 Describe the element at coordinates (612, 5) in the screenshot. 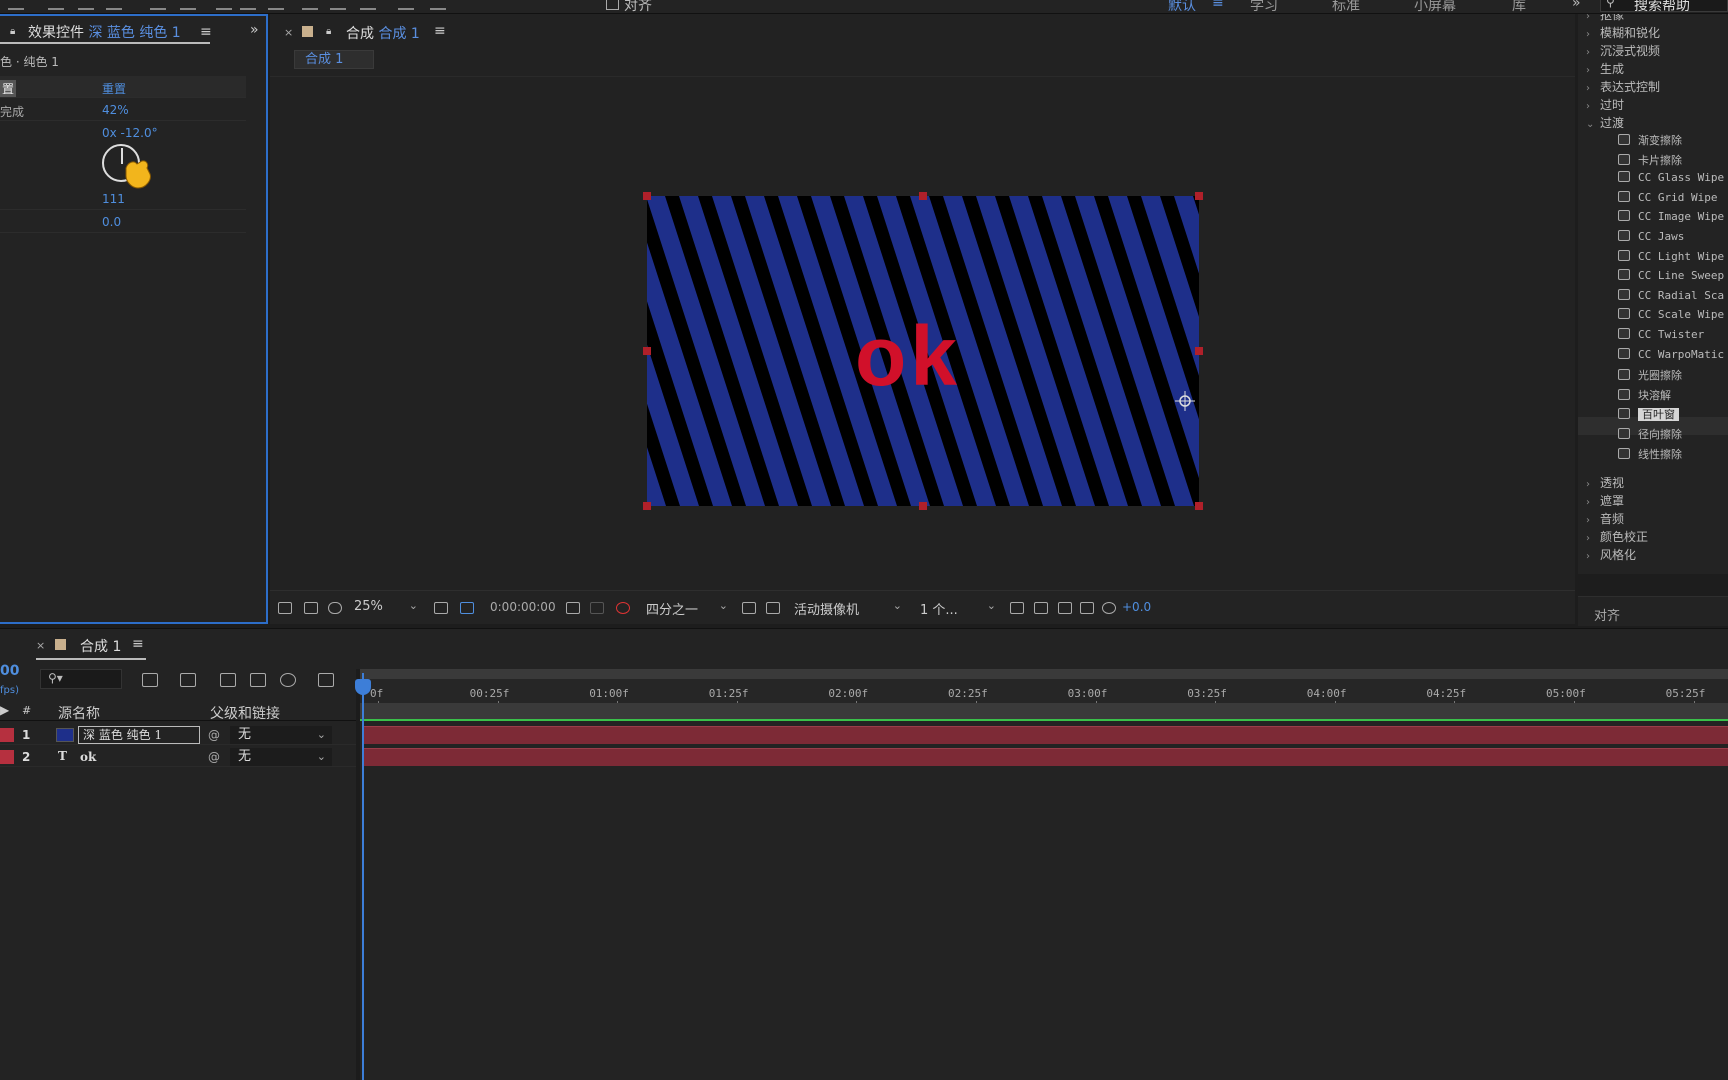

I see `align-checkbox` at that location.